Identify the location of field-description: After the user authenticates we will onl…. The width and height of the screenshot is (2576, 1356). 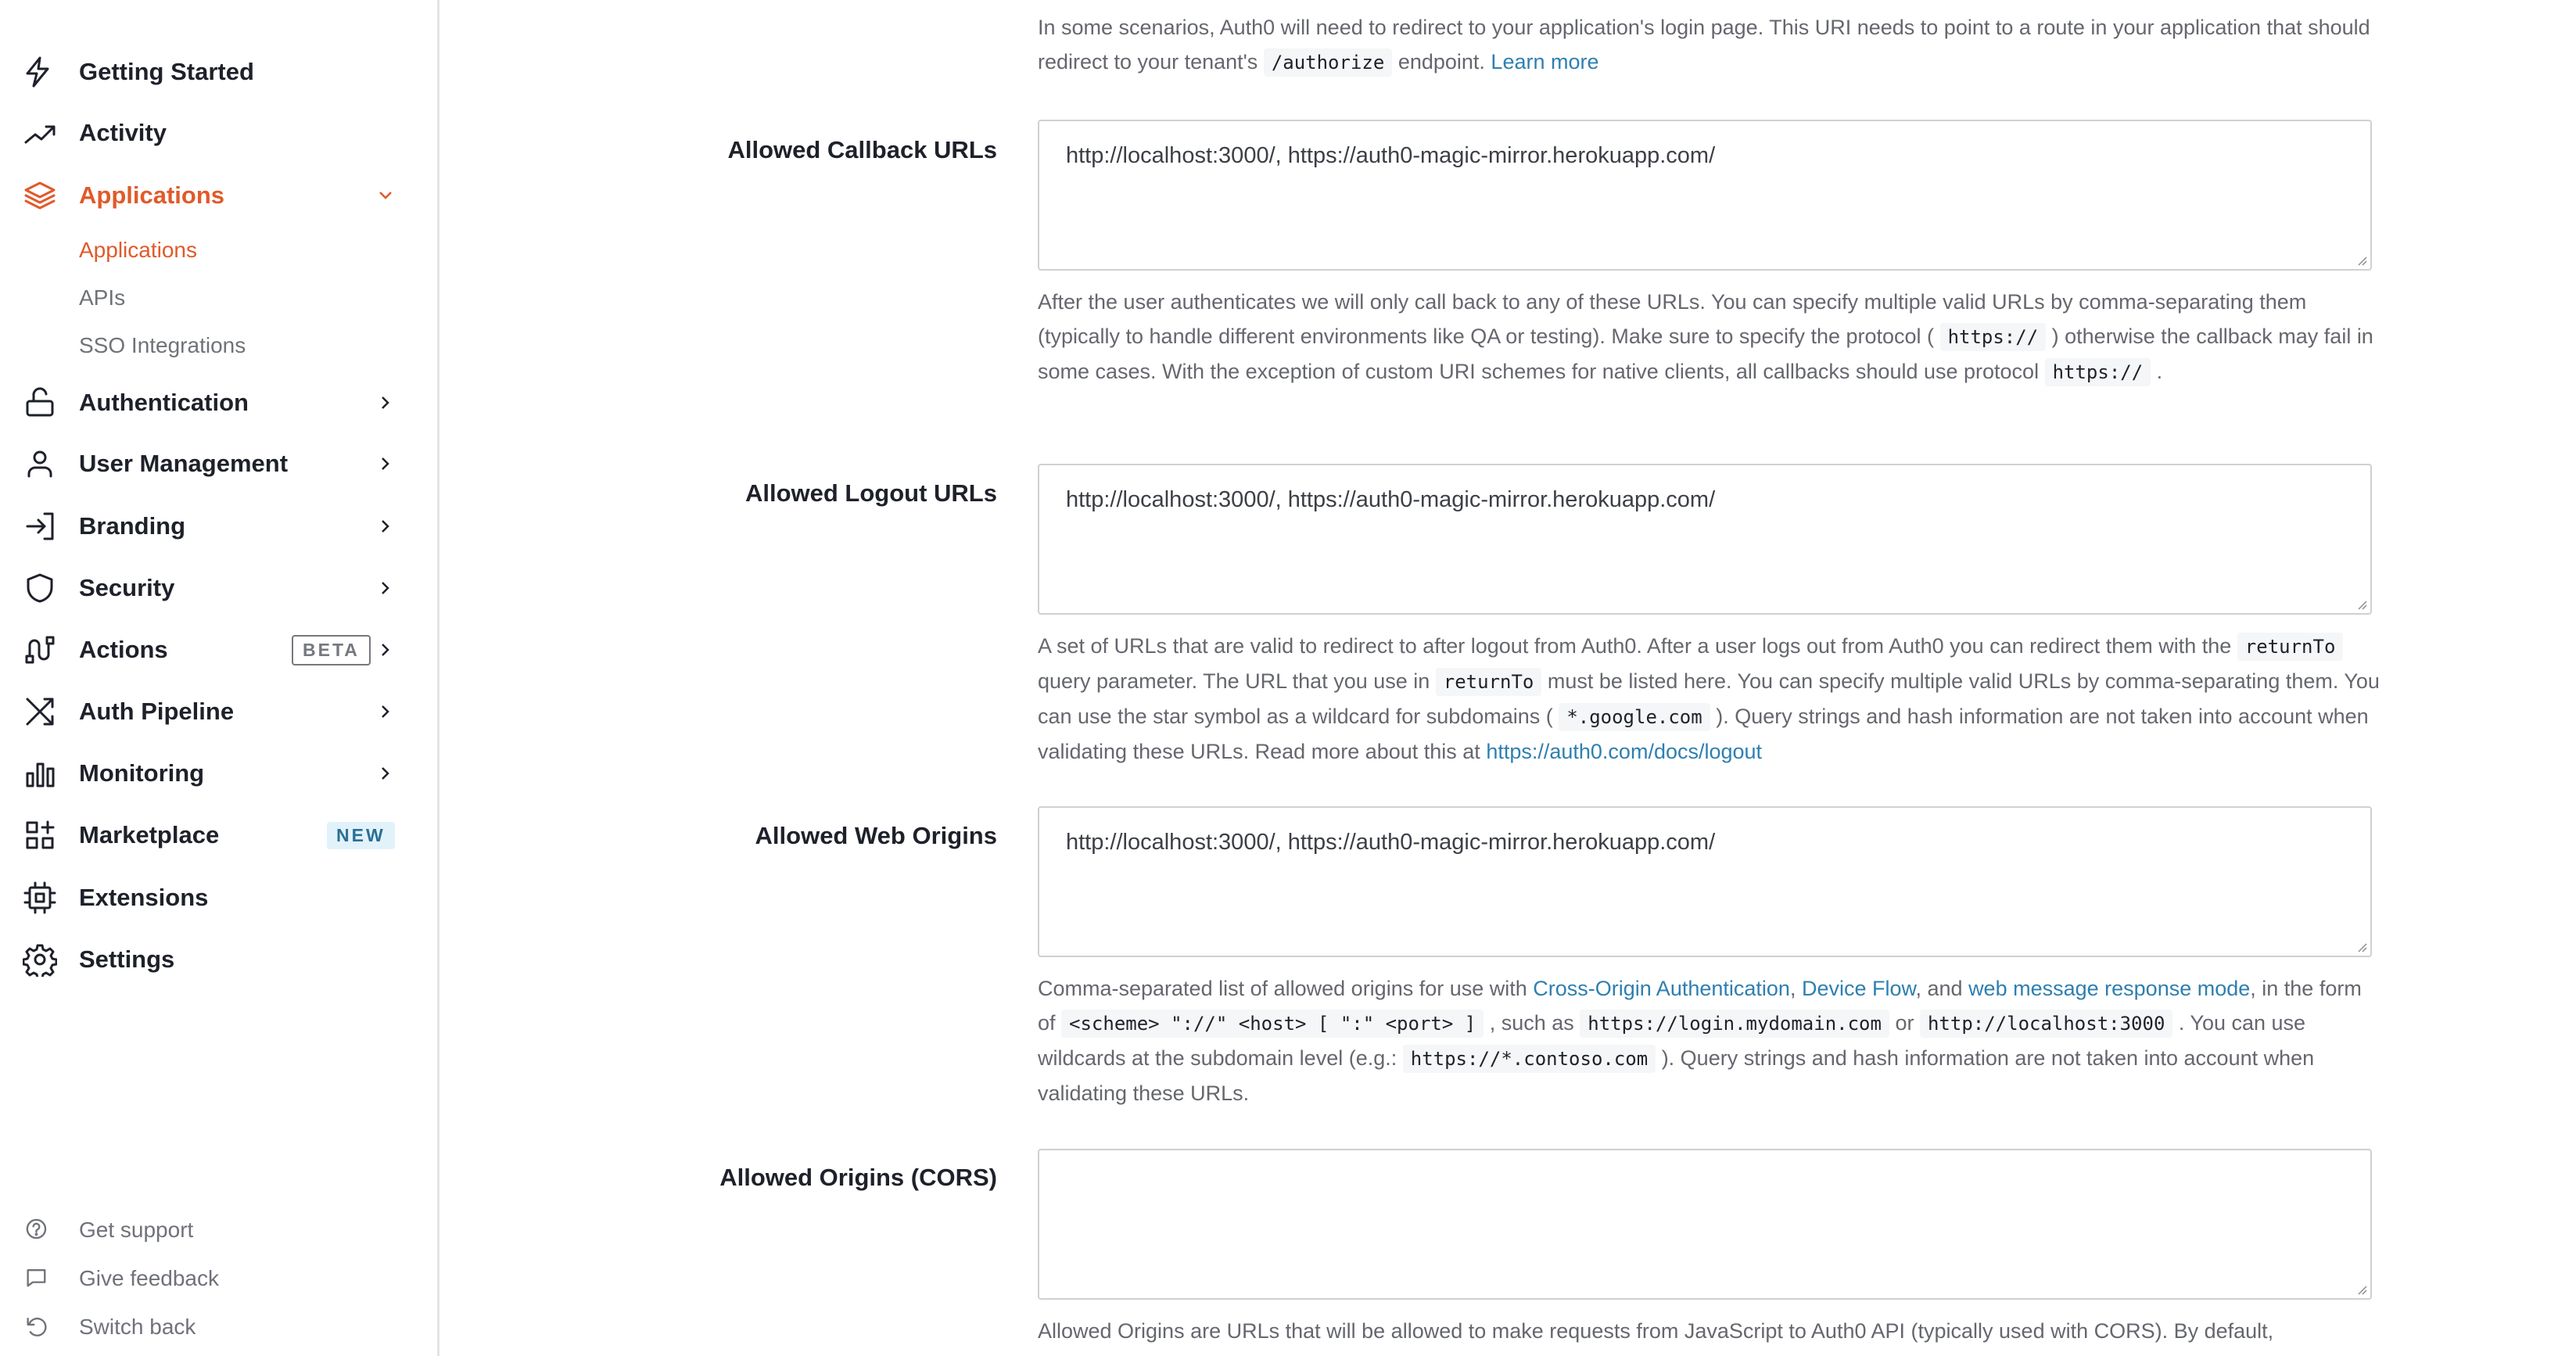
(1710, 337).